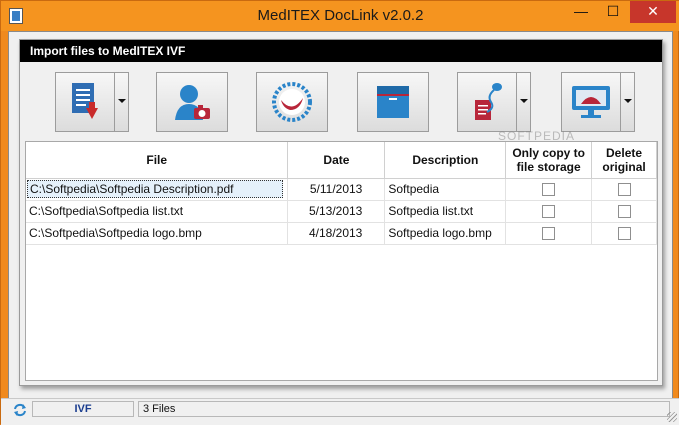 The height and width of the screenshot is (425, 679). Describe the element at coordinates (581, 12) in the screenshot. I see `minimize-button: —` at that location.